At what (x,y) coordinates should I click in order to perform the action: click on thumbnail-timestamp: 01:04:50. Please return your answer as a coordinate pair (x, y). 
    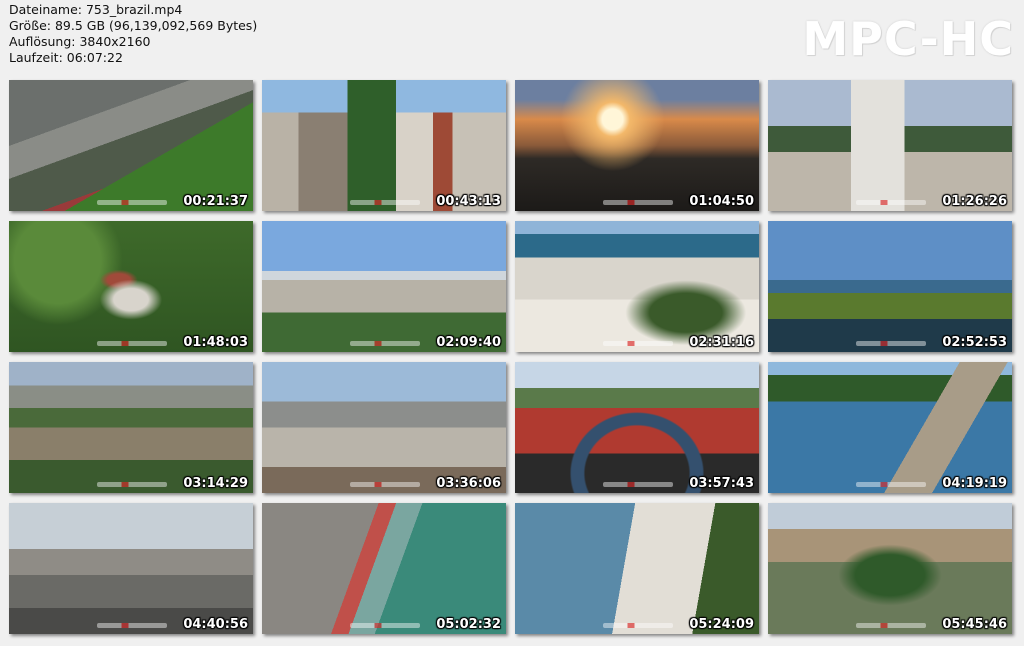
    Looking at the image, I should click on (721, 201).